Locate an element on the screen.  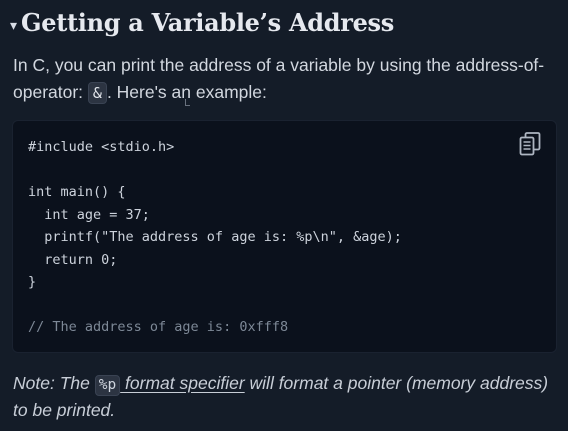
page-title: Getting a Variable’s Address is located at coordinates (207, 22).